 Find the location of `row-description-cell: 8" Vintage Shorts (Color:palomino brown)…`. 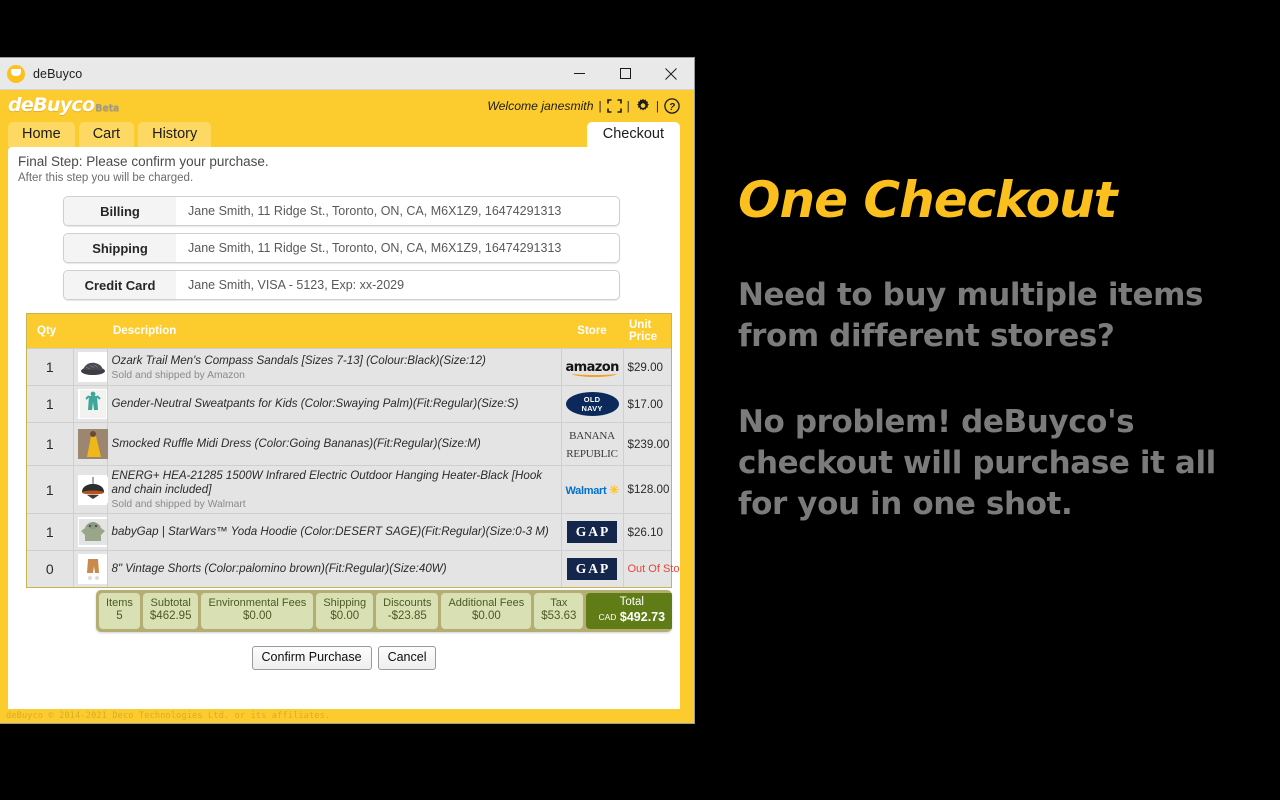

row-description-cell: 8" Vintage Shorts (Color:palomino brown)… is located at coordinates (334, 569).